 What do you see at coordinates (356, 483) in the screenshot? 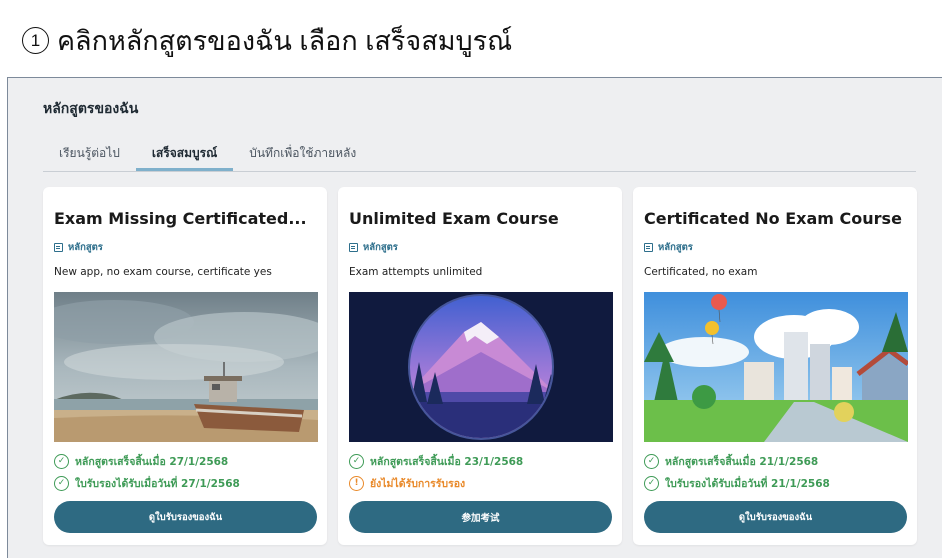
I see `alert-circle-icon: !` at bounding box center [356, 483].